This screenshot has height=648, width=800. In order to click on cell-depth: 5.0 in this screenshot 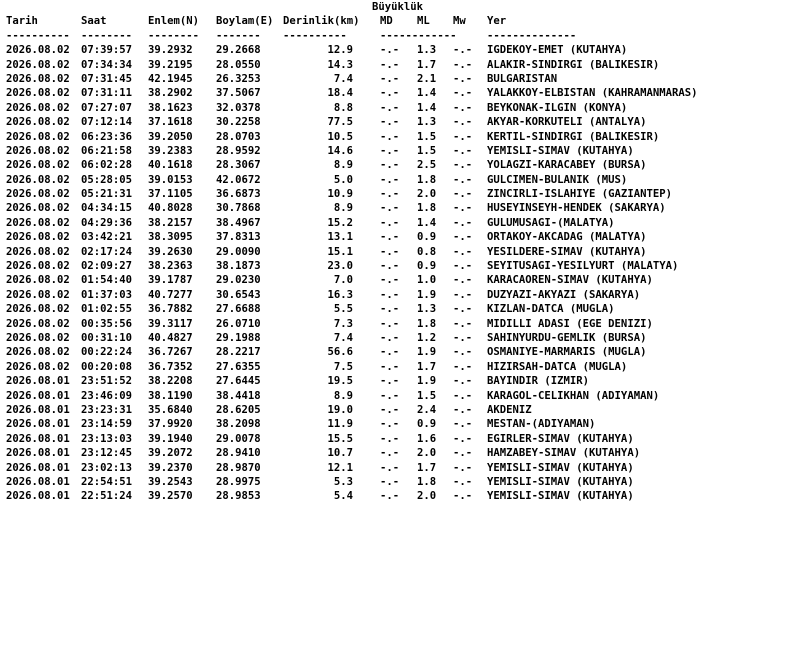, I will do `click(343, 179)`.